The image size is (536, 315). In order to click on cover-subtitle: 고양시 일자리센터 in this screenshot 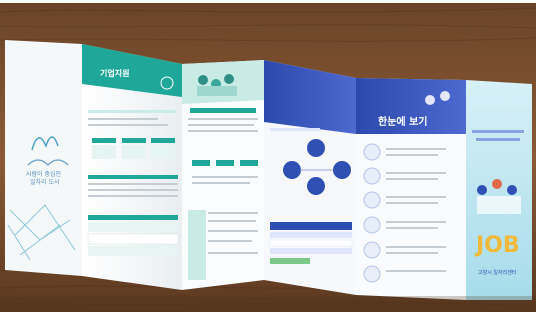, I will do `click(497, 272)`.